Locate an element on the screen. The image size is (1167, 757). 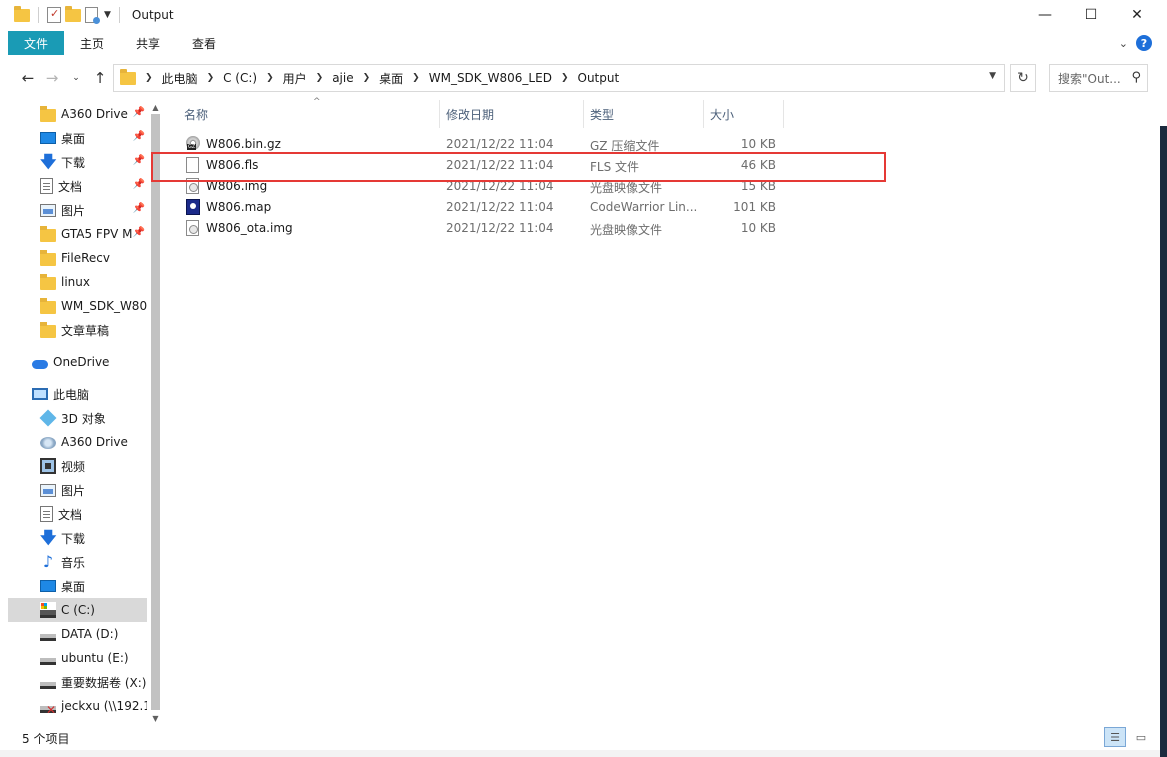
column-header-type: 类型 is located at coordinates (644, 114).